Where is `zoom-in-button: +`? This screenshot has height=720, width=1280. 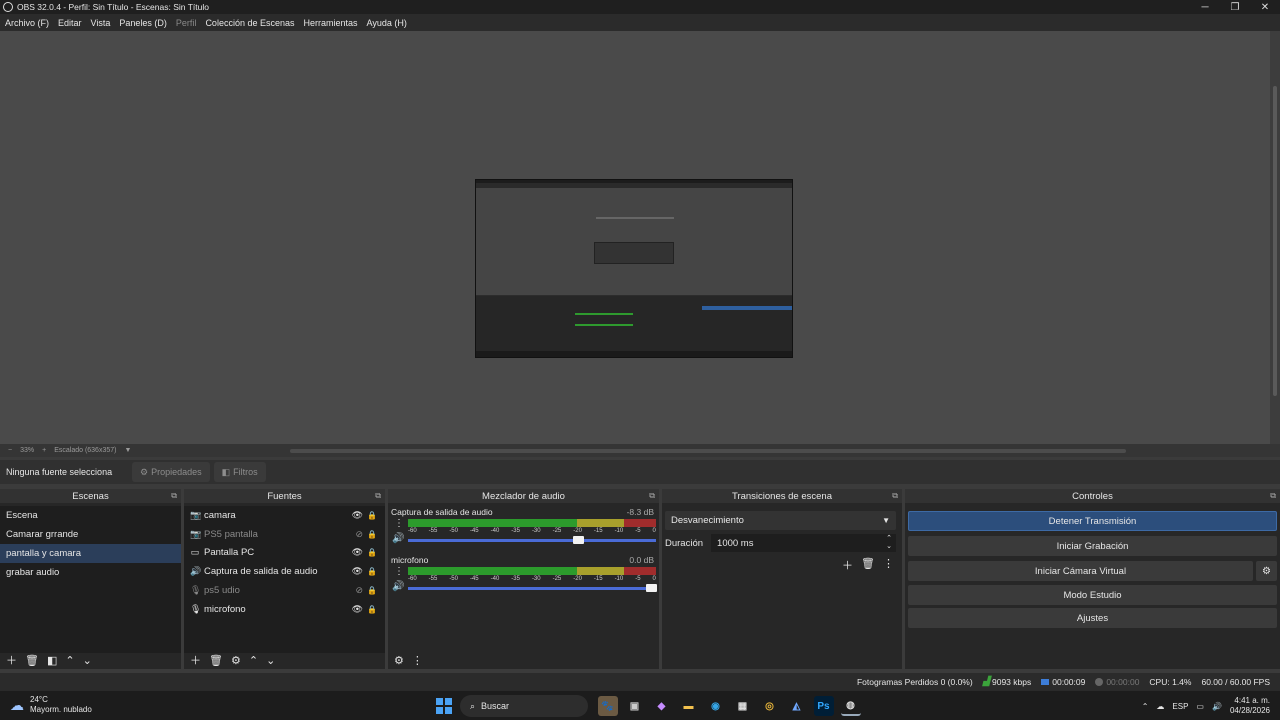
zoom-in-button: + is located at coordinates (44, 450).